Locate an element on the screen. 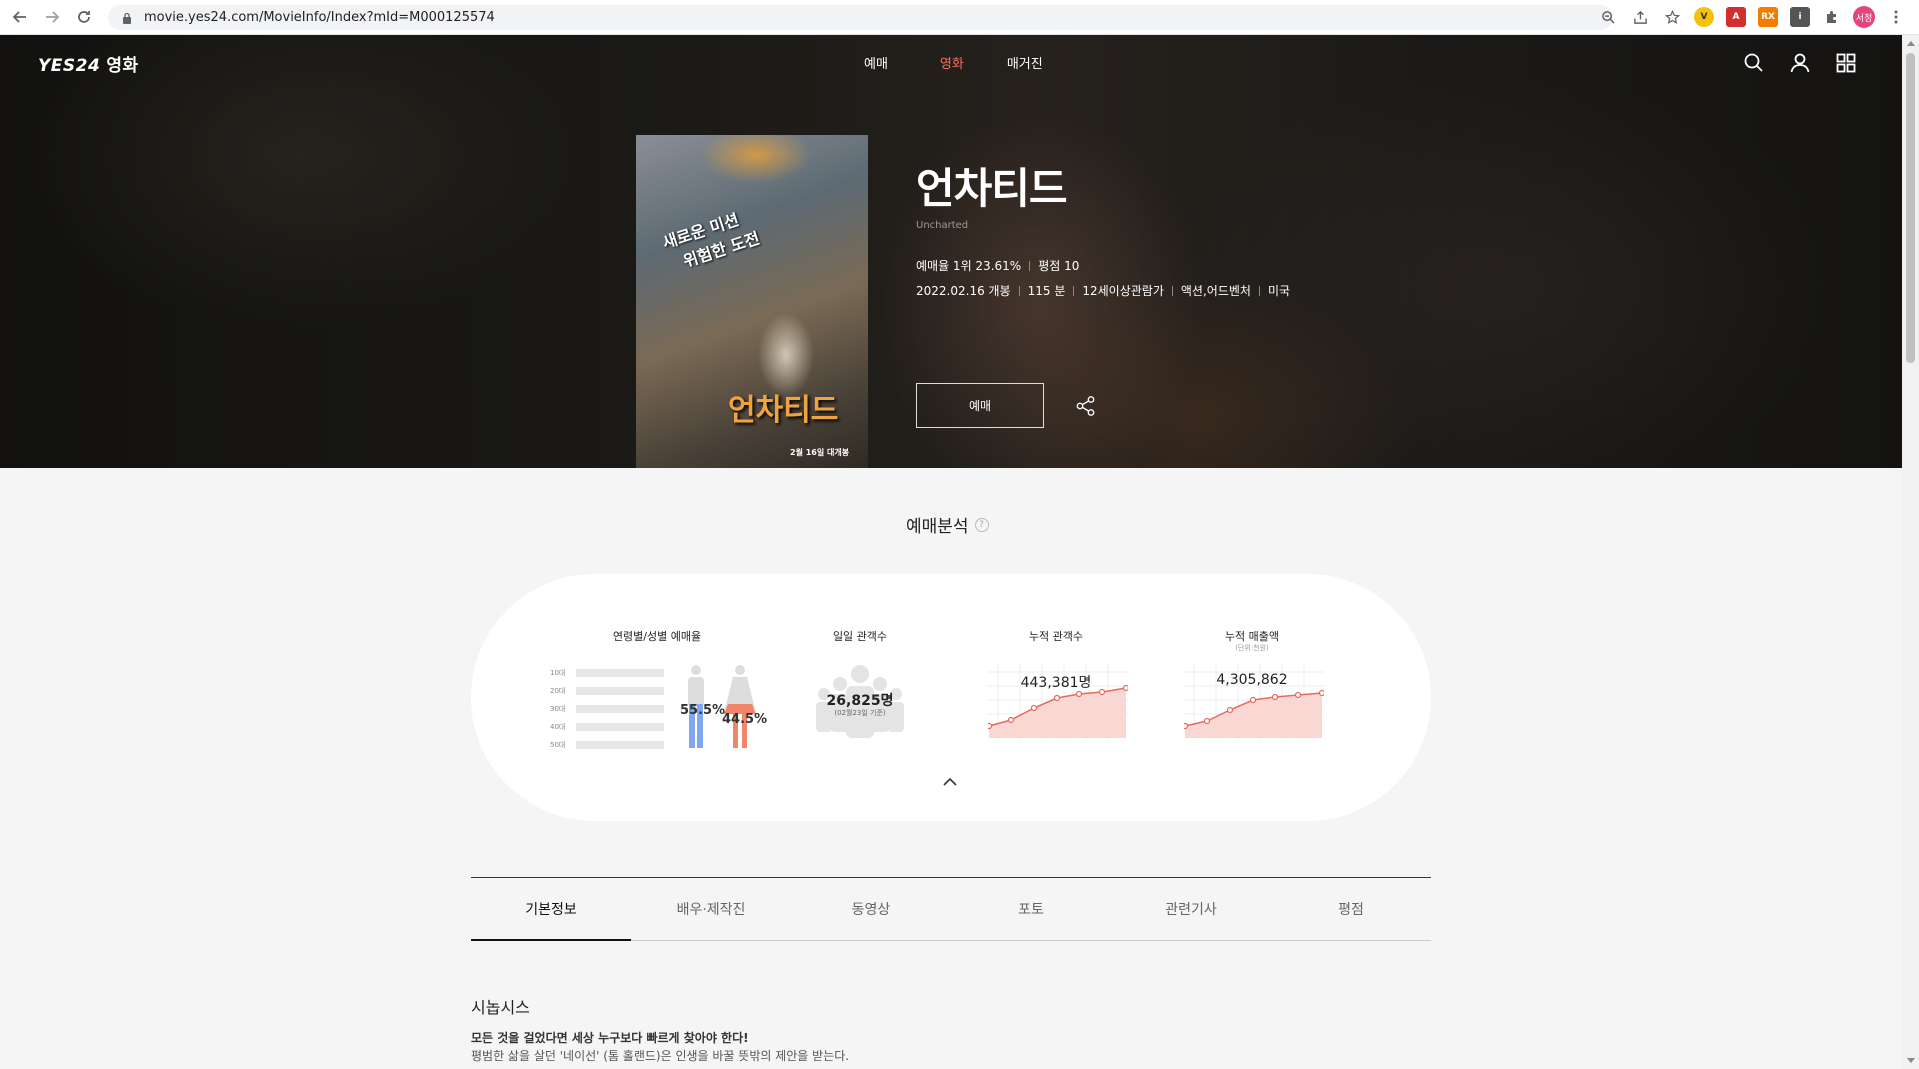 This screenshot has width=1919, height=1069. synopsis-headline: 모든 것을 걸었다면 세상 누구보다 빠르게 찾아야 한다! is located at coordinates (610, 1038).